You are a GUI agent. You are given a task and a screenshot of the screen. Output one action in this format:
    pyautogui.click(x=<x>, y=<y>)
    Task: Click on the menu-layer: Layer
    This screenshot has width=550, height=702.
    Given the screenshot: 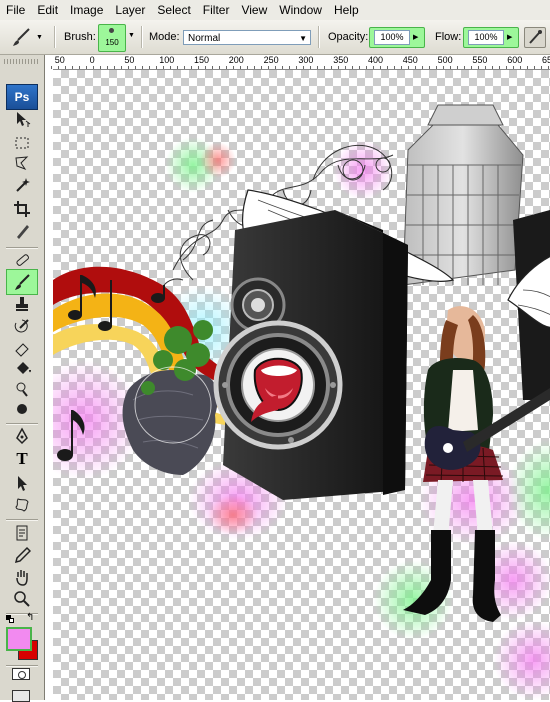 What is the action you would take?
    pyautogui.click(x=130, y=10)
    